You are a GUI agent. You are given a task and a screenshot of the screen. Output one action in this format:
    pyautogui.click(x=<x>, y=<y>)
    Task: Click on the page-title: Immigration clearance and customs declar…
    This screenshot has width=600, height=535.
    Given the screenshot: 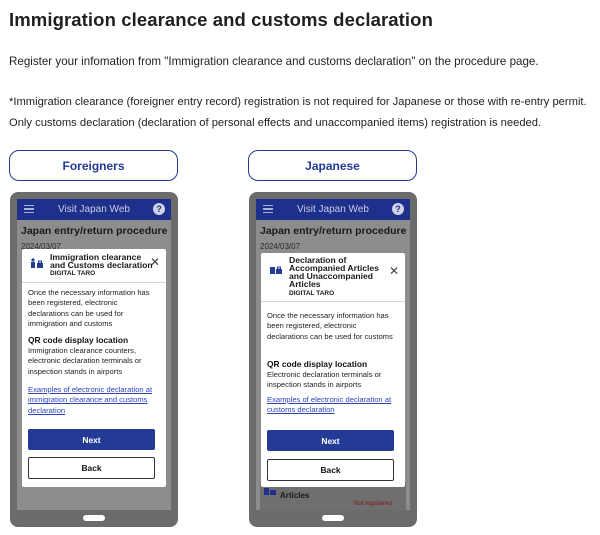 What is the action you would take?
    pyautogui.click(x=221, y=19)
    